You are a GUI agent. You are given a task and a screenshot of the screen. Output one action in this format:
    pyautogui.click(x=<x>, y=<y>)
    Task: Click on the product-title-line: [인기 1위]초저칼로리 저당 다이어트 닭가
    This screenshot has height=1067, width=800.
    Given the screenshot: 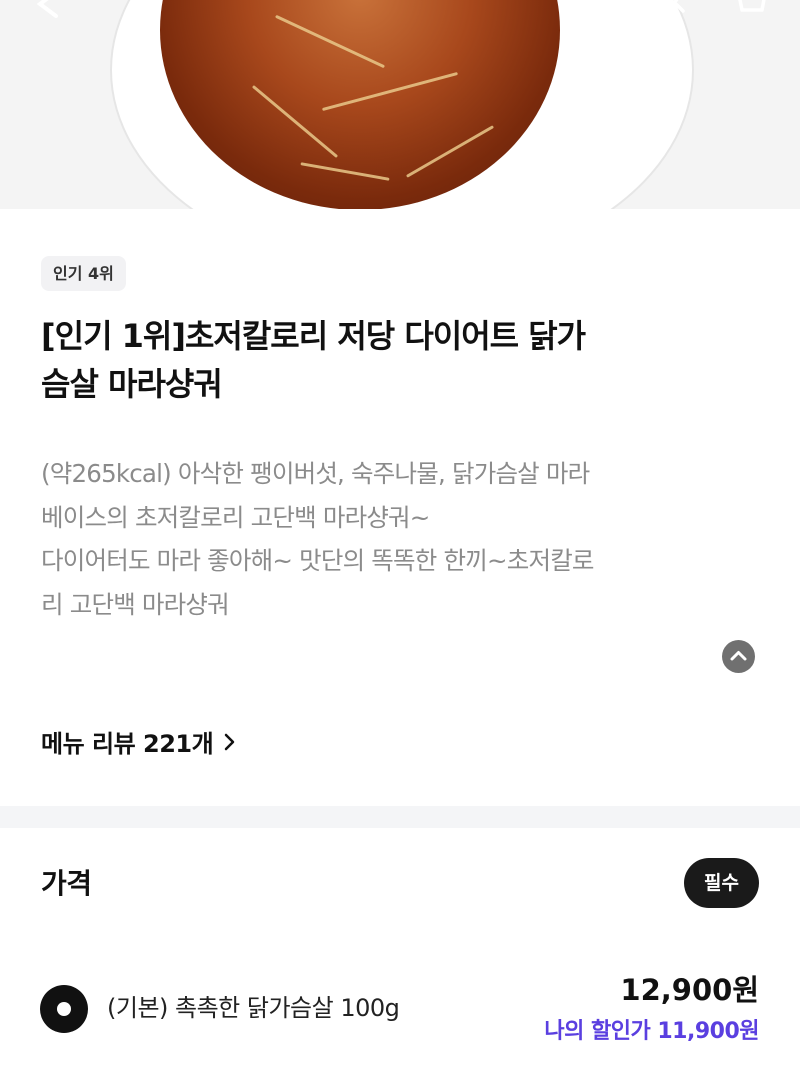 What is the action you would take?
    pyautogui.click(x=313, y=336)
    